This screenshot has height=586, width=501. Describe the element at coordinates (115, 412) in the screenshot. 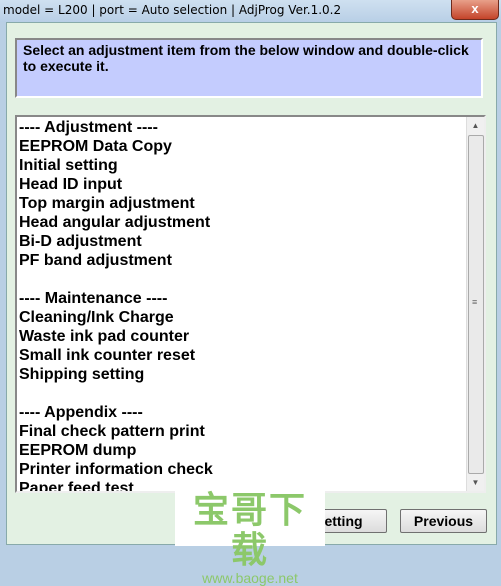

I see `list-item: ---- Appendix ----` at that location.